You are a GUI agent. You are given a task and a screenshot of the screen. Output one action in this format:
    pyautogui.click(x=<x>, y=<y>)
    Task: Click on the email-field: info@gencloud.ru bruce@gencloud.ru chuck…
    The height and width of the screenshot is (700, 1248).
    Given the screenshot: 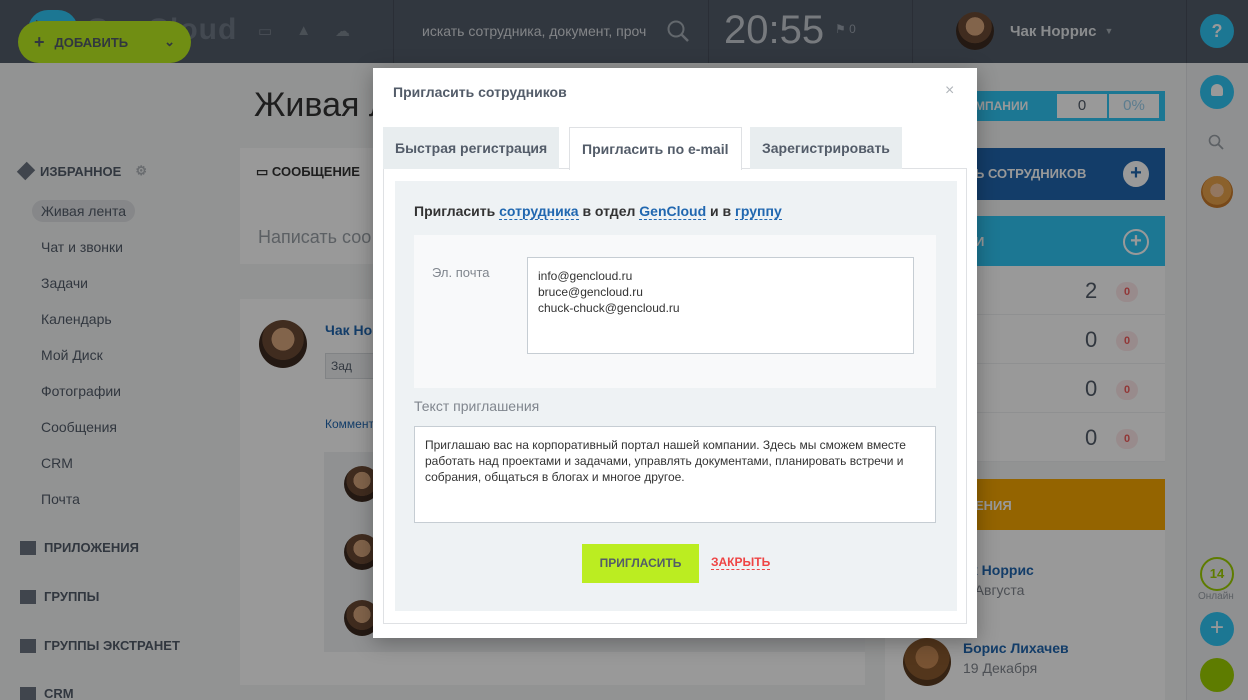 What is the action you would take?
    pyautogui.click(x=720, y=305)
    